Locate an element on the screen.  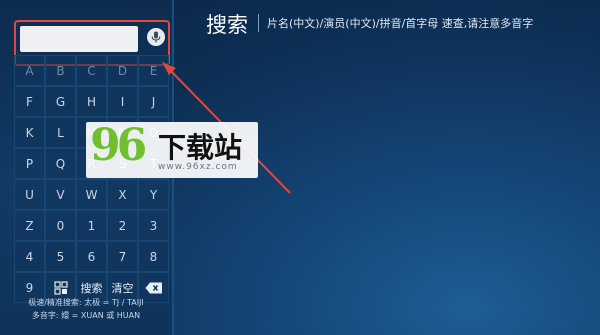
logo-text: 下载站 is located at coordinates (200, 147).